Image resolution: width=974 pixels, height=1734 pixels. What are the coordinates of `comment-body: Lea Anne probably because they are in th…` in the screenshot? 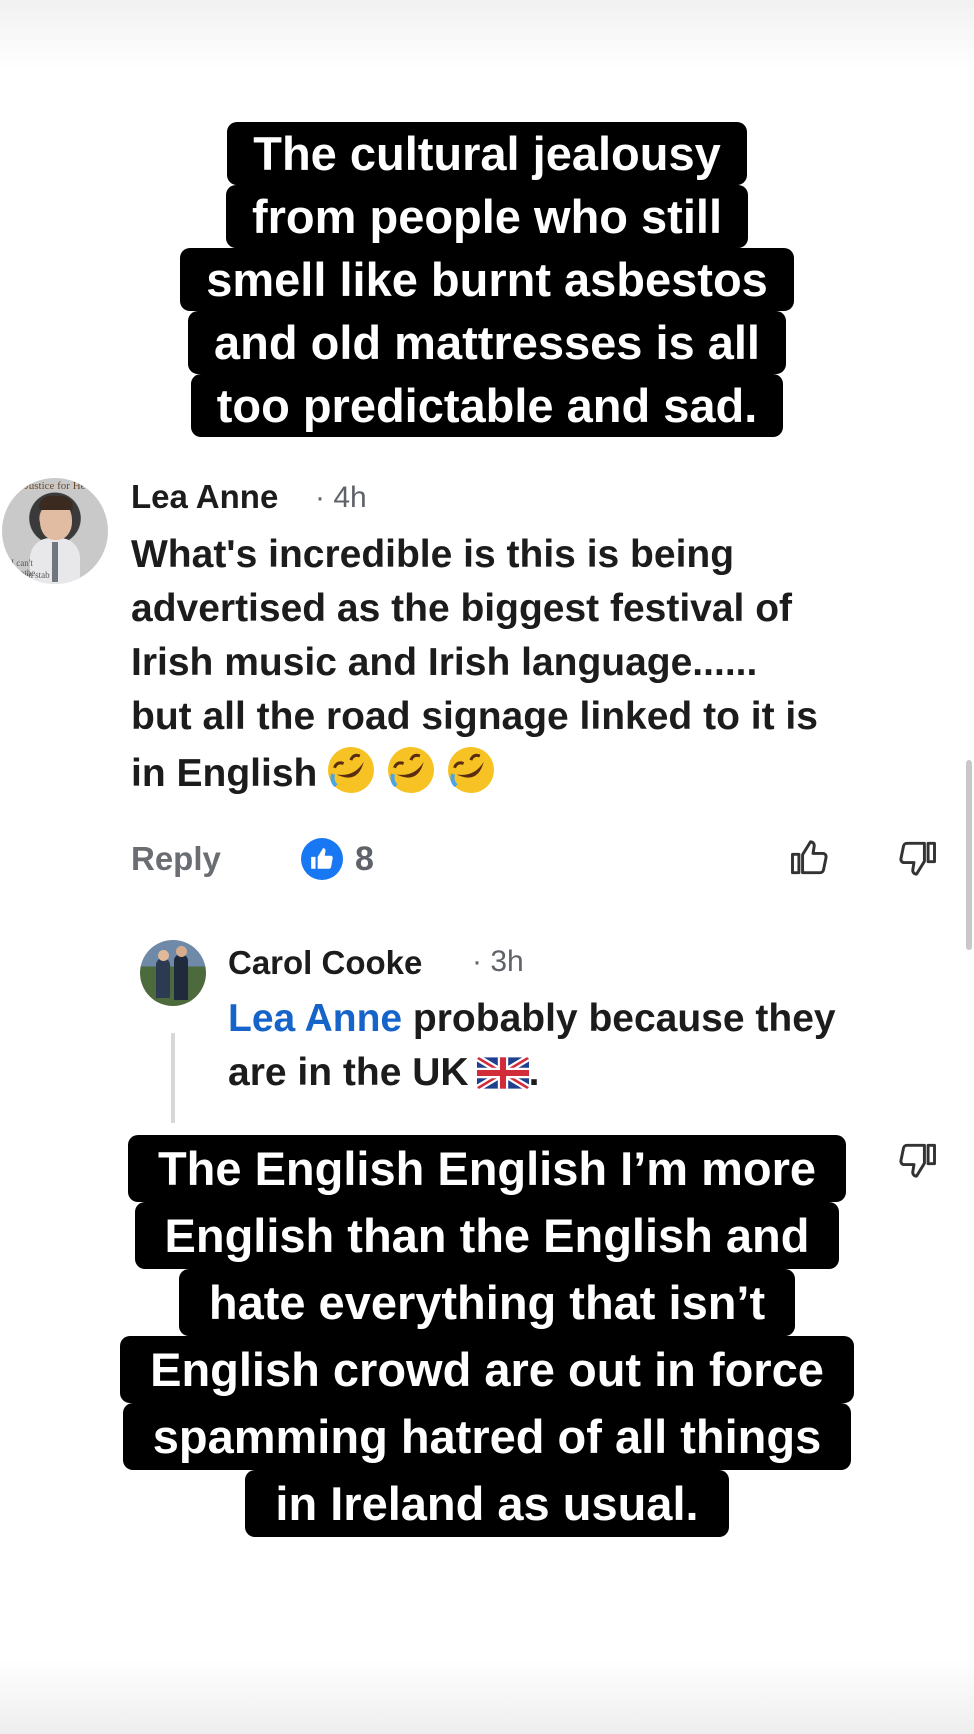 It's located at (532, 1045).